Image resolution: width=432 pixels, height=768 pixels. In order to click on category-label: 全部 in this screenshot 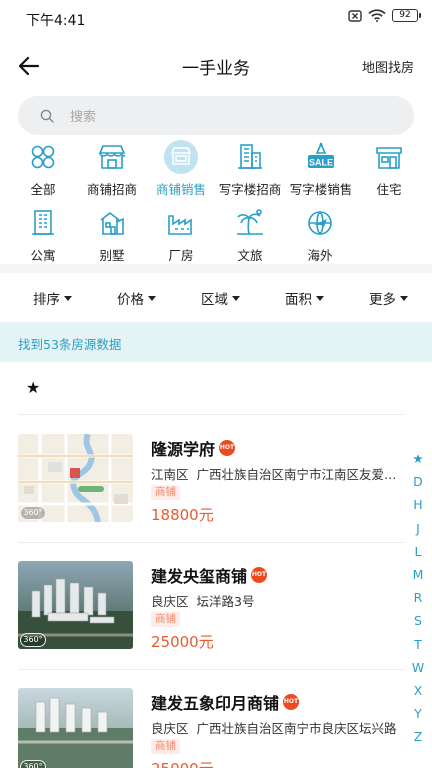, I will do `click(43, 189)`.